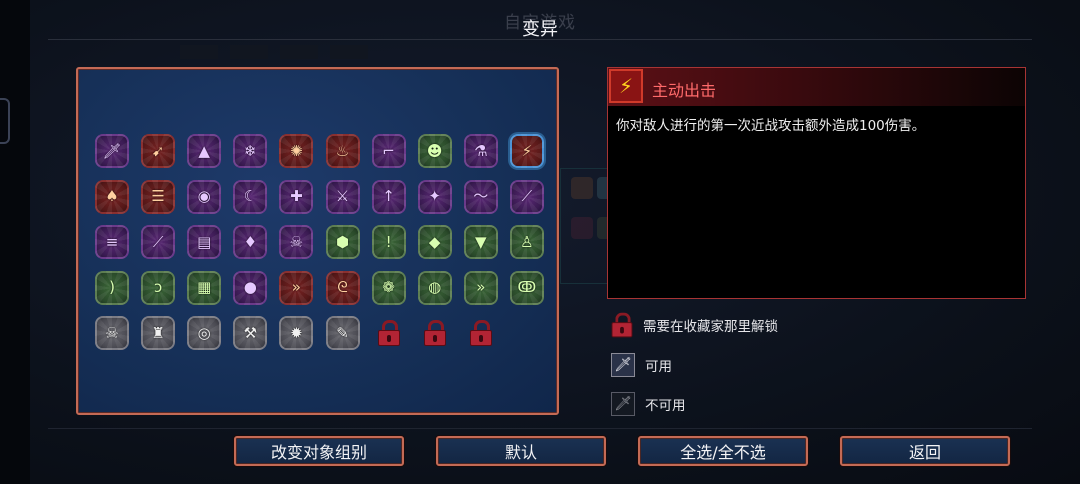 Image resolution: width=1080 pixels, height=484 pixels. I want to click on tome-icon: ▤, so click(204, 241).